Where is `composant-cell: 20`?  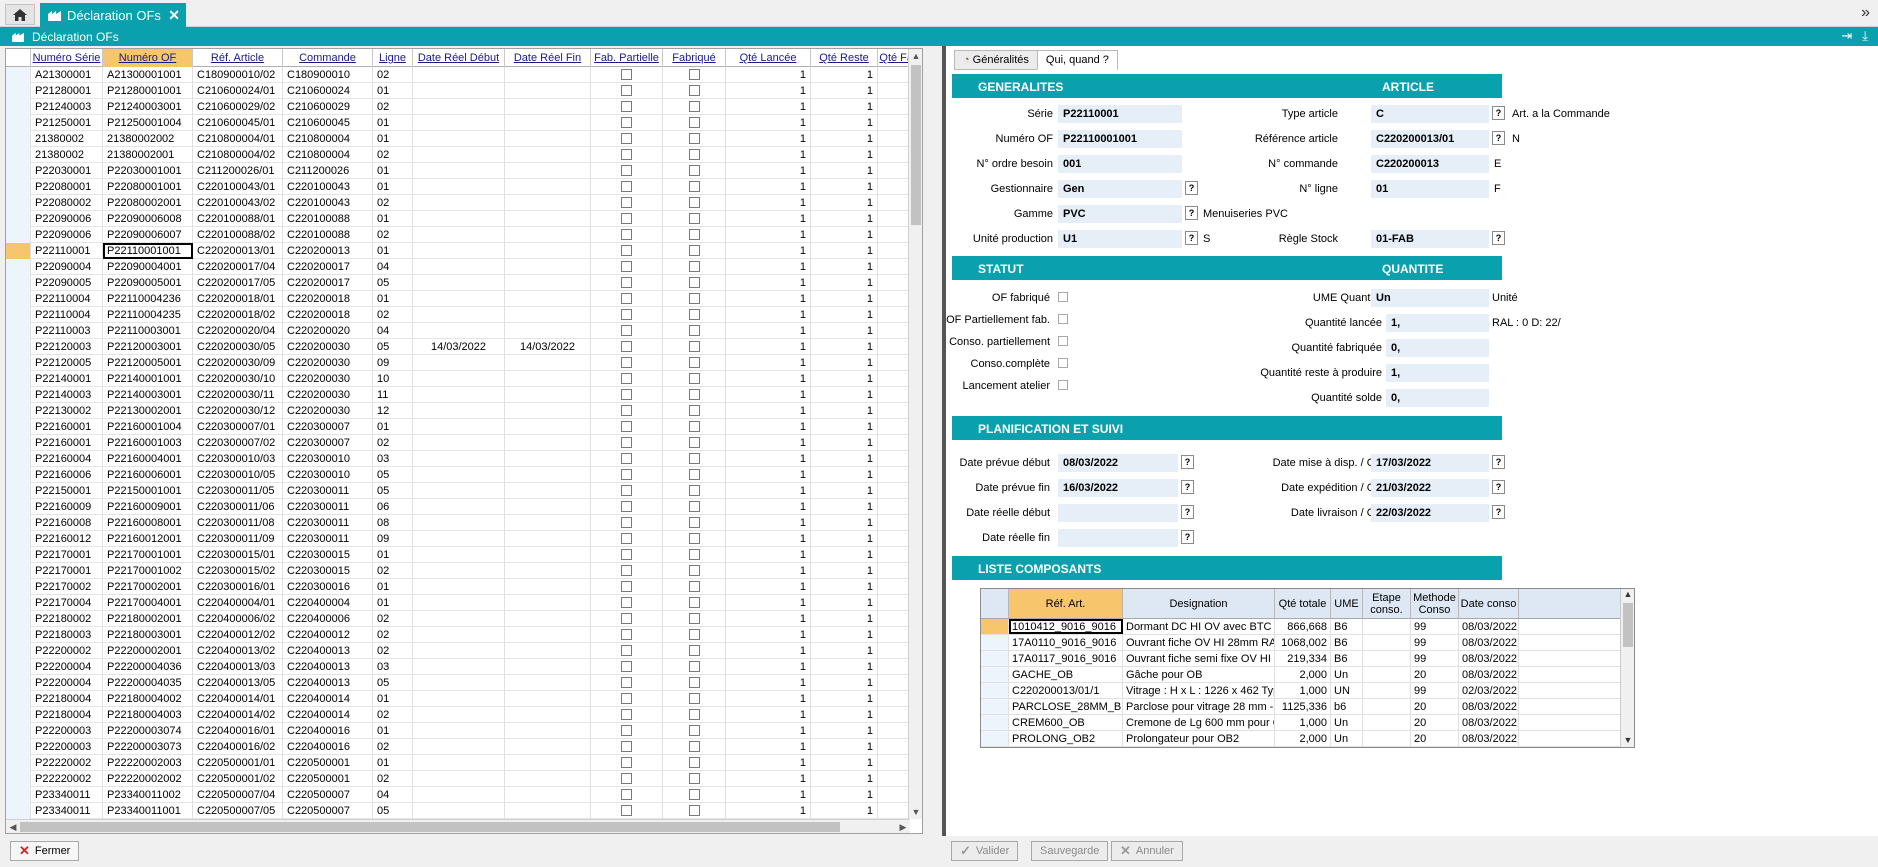
composant-cell: 20 is located at coordinates (1435, 706).